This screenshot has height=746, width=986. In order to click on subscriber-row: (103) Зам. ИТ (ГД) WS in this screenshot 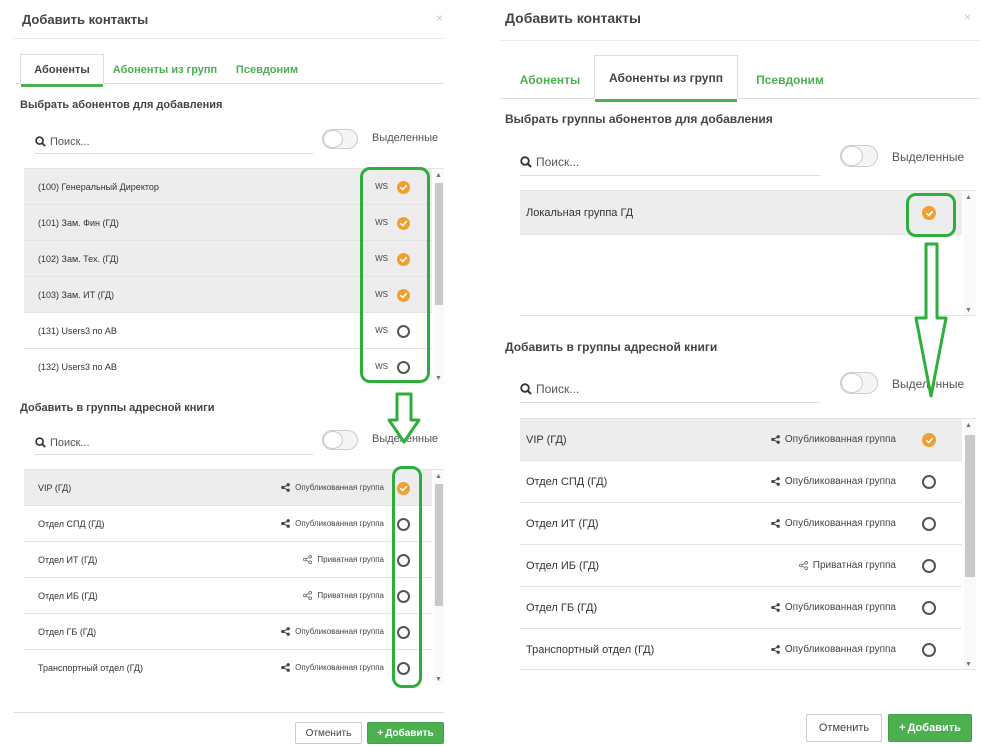, I will do `click(228, 295)`.